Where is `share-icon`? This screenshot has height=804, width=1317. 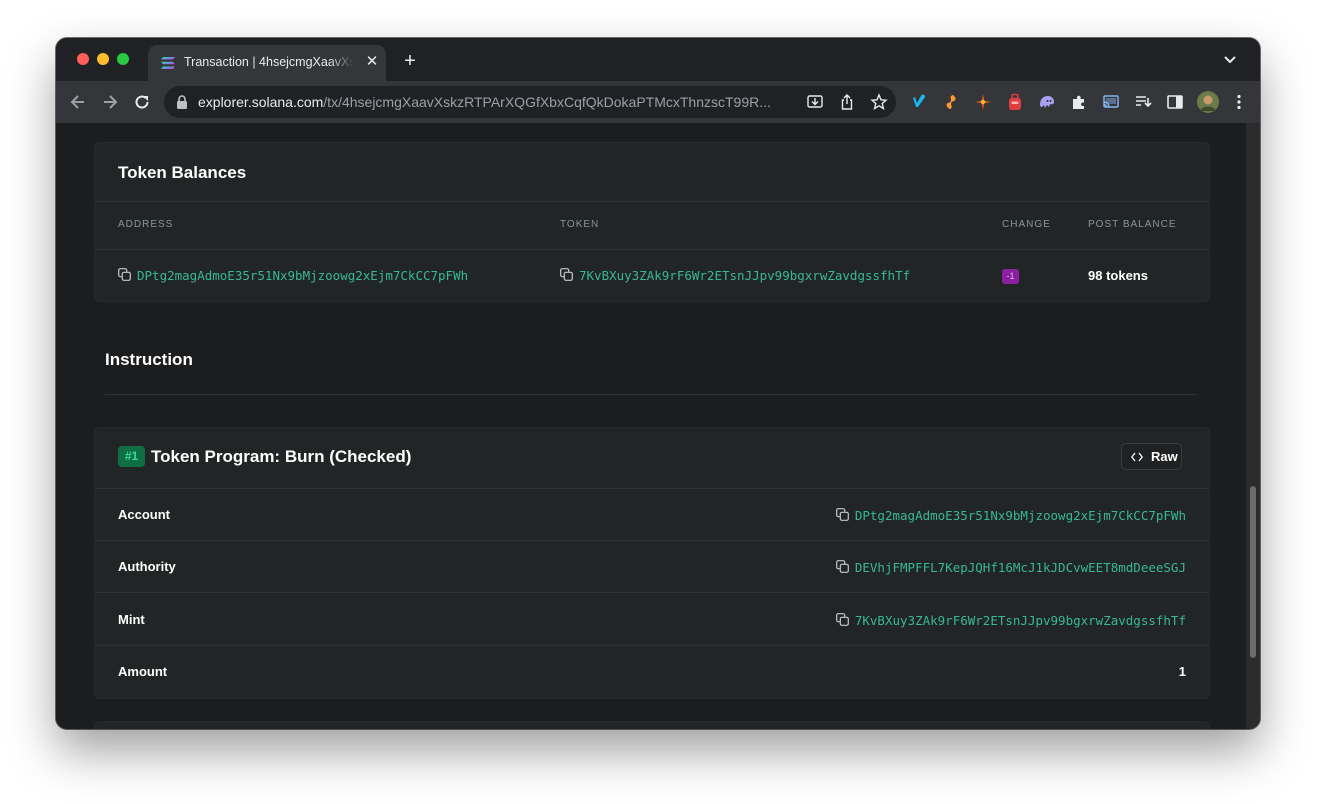
share-icon is located at coordinates (847, 102).